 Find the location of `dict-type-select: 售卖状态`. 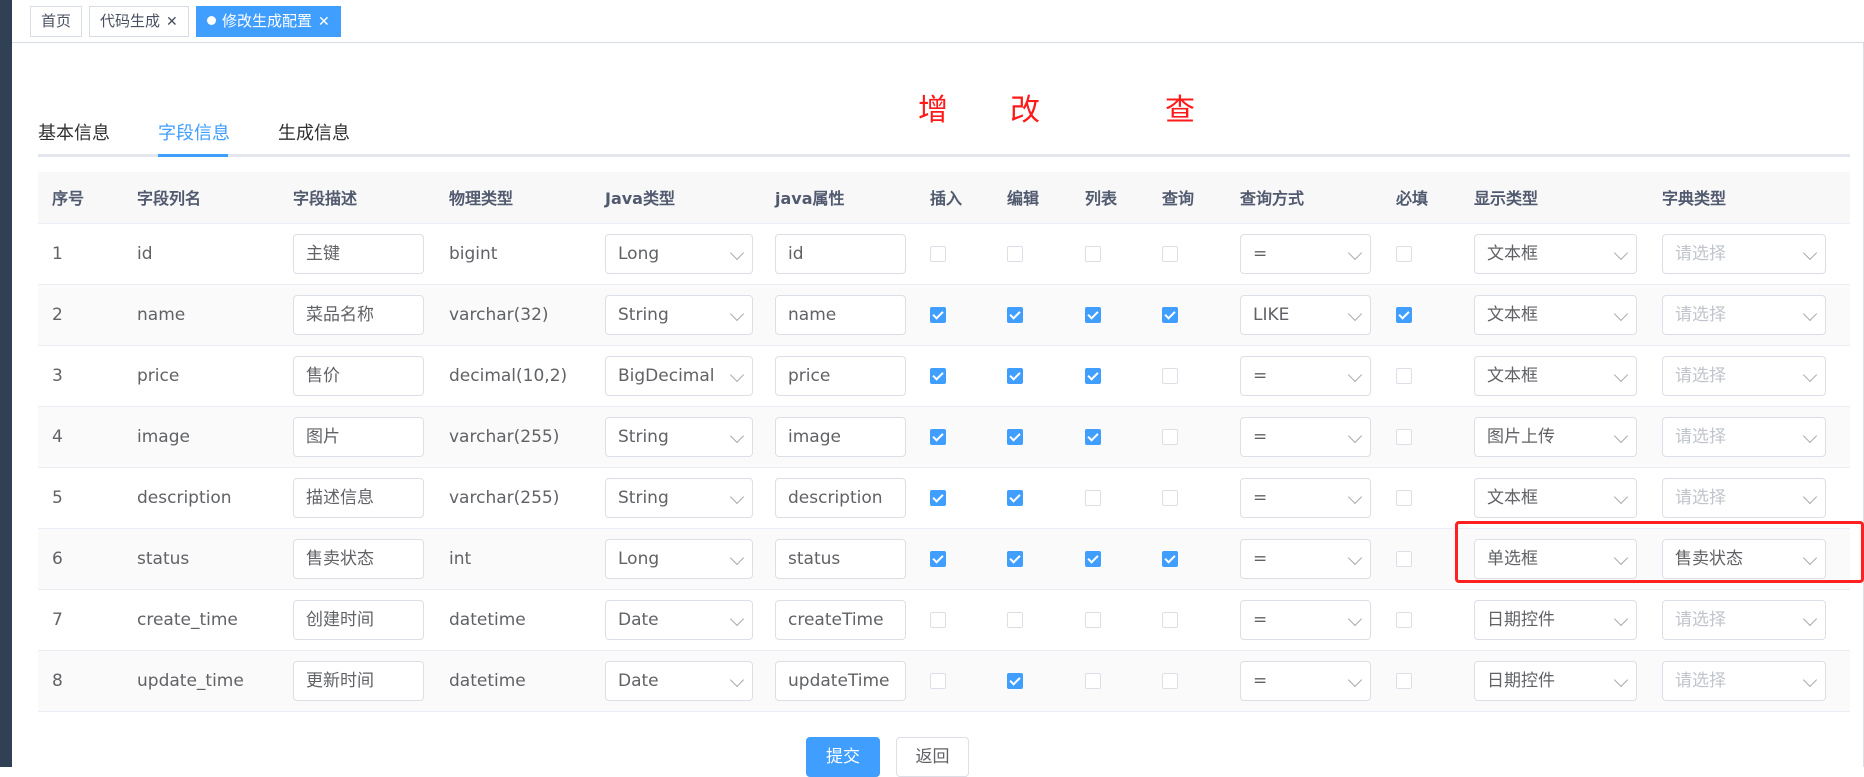

dict-type-select: 售卖状态 is located at coordinates (1744, 558).